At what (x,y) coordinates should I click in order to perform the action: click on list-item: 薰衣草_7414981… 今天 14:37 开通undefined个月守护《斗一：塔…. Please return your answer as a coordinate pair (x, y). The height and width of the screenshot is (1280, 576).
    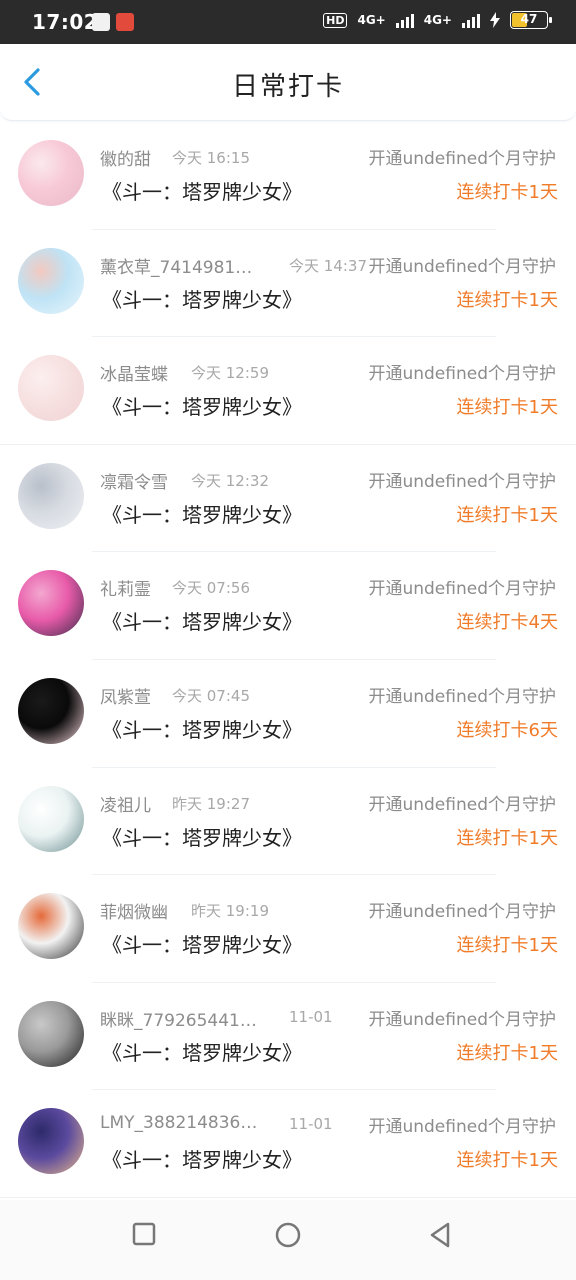
    Looking at the image, I should click on (288, 284).